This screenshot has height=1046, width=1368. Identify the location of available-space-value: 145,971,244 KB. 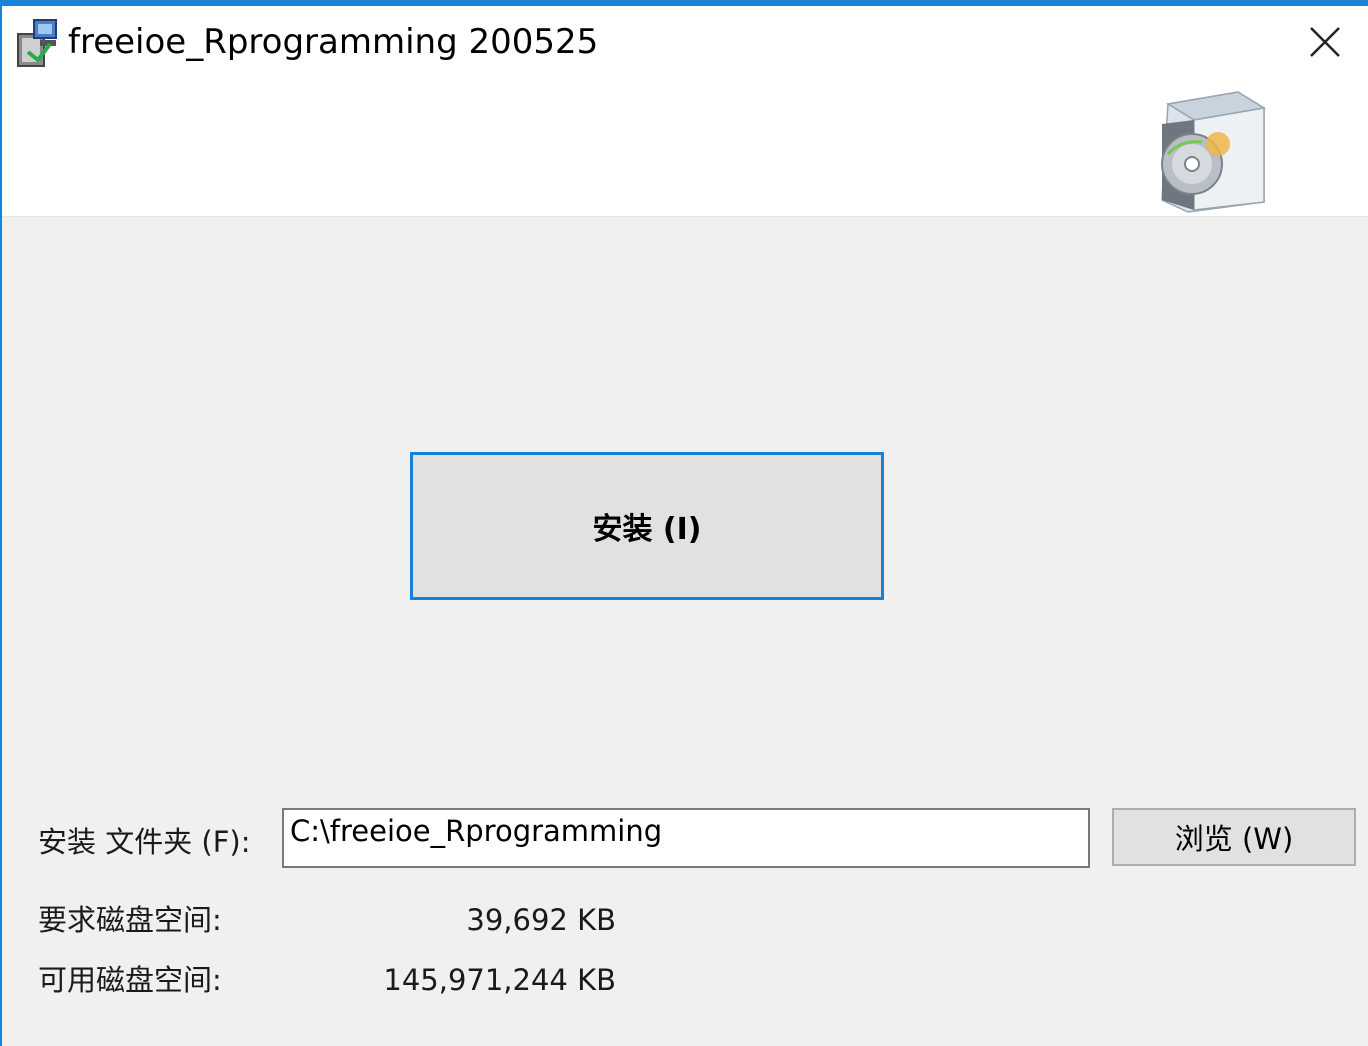
(499, 980).